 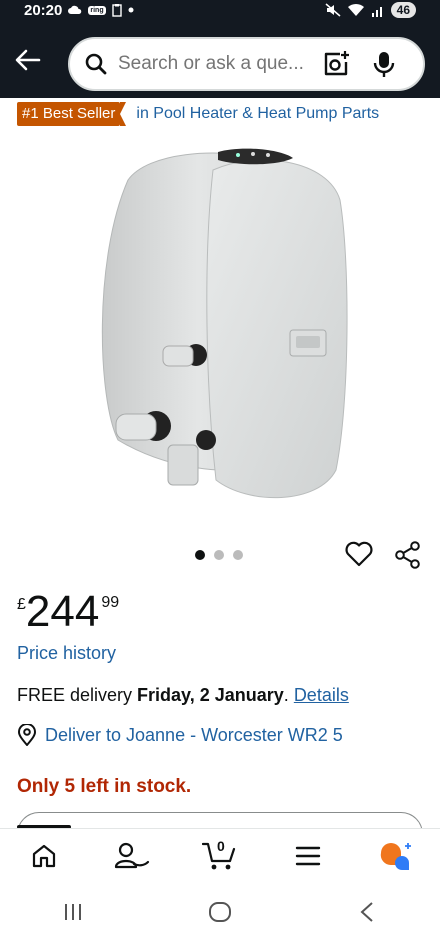 What do you see at coordinates (110, 602) in the screenshot?
I see `price-fraction: 99` at bounding box center [110, 602].